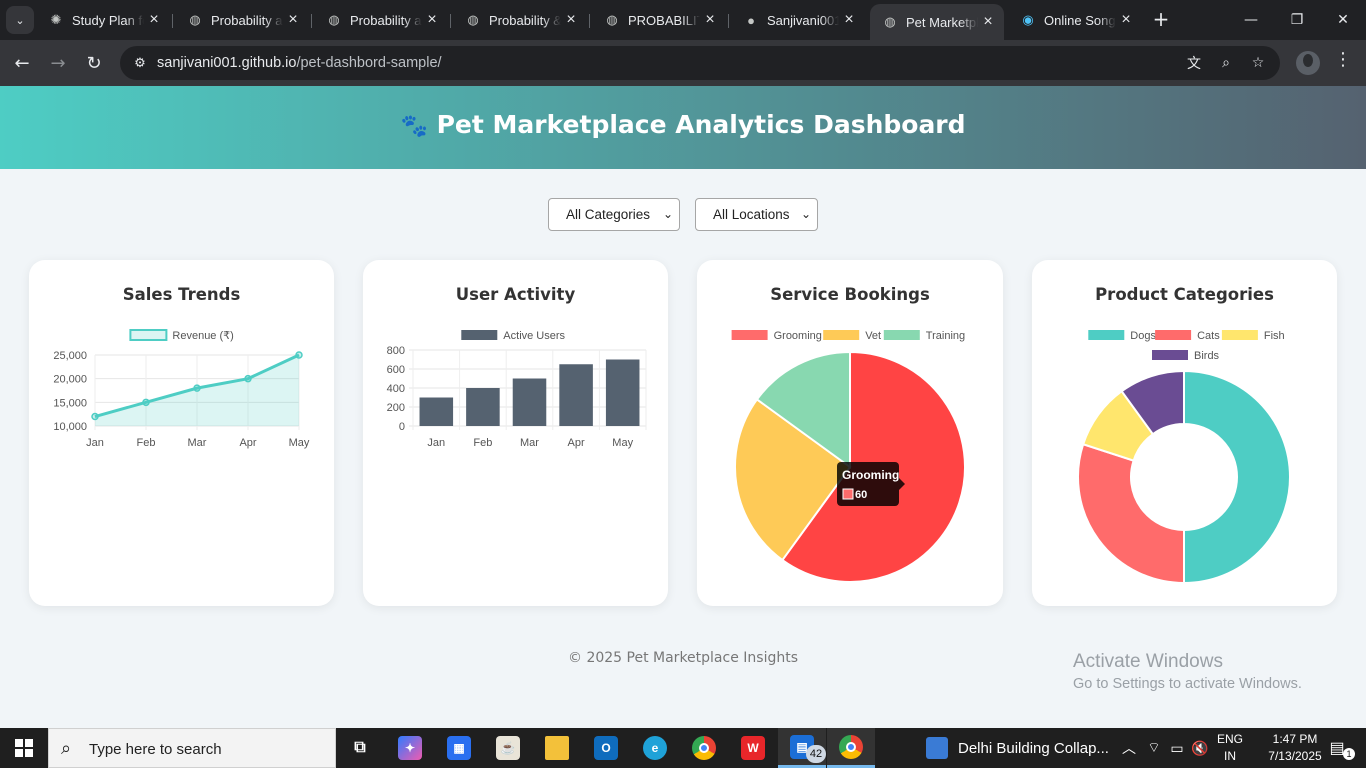 Image resolution: width=1366 pixels, height=768 pixels. Describe the element at coordinates (655, 748) in the screenshot. I see `edge-icon: e` at that location.